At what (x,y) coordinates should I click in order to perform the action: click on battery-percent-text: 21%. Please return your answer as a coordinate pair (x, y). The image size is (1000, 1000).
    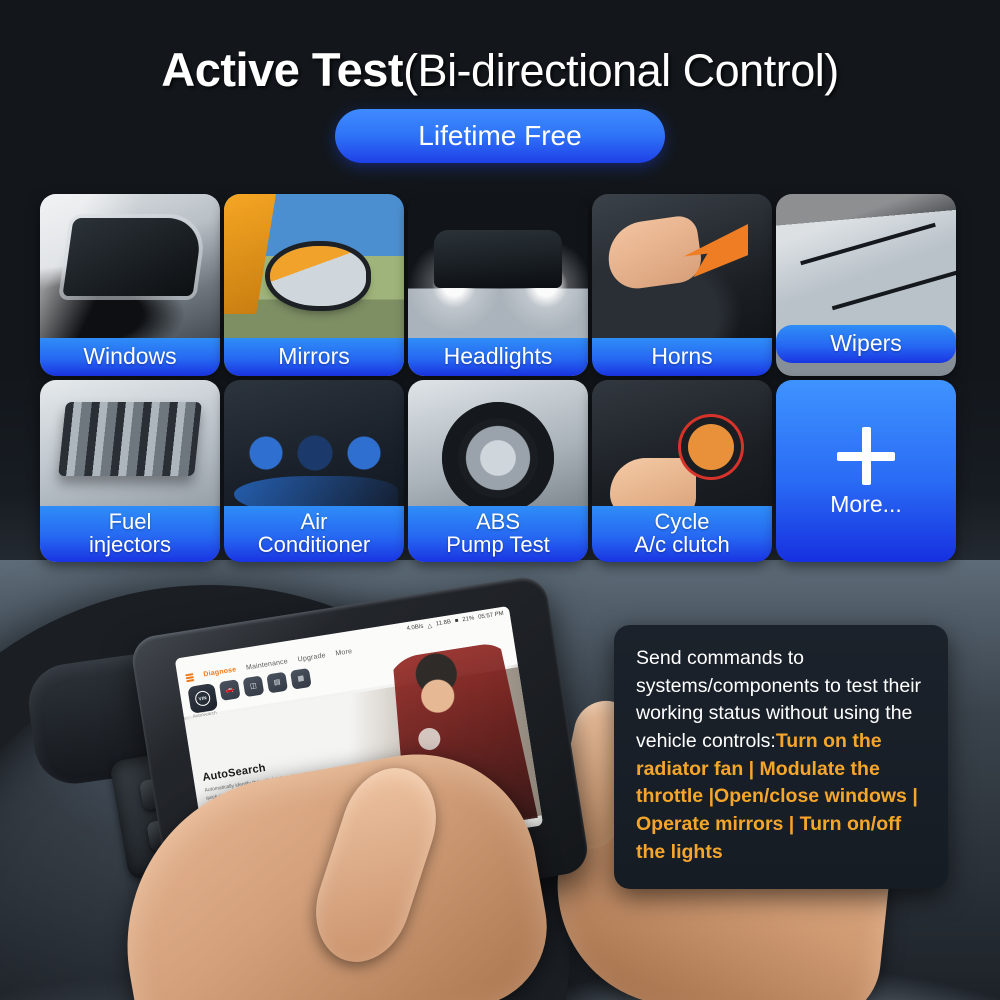
    Looking at the image, I should click on (468, 619).